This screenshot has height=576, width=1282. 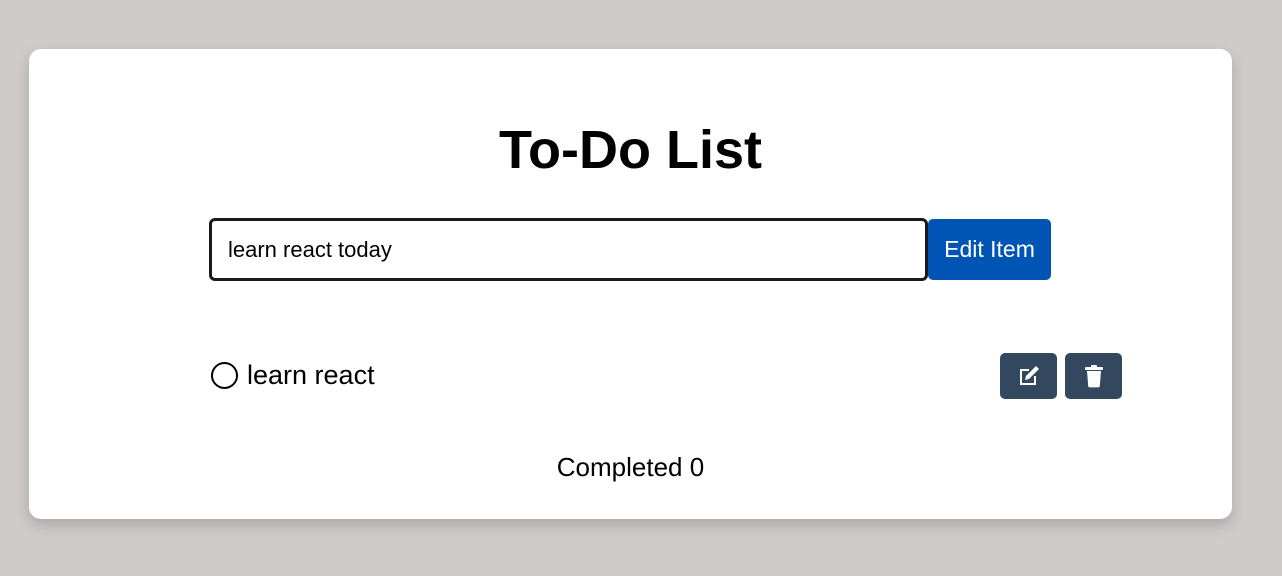 I want to click on edit-item-button: Edit Item, so click(x=989, y=249).